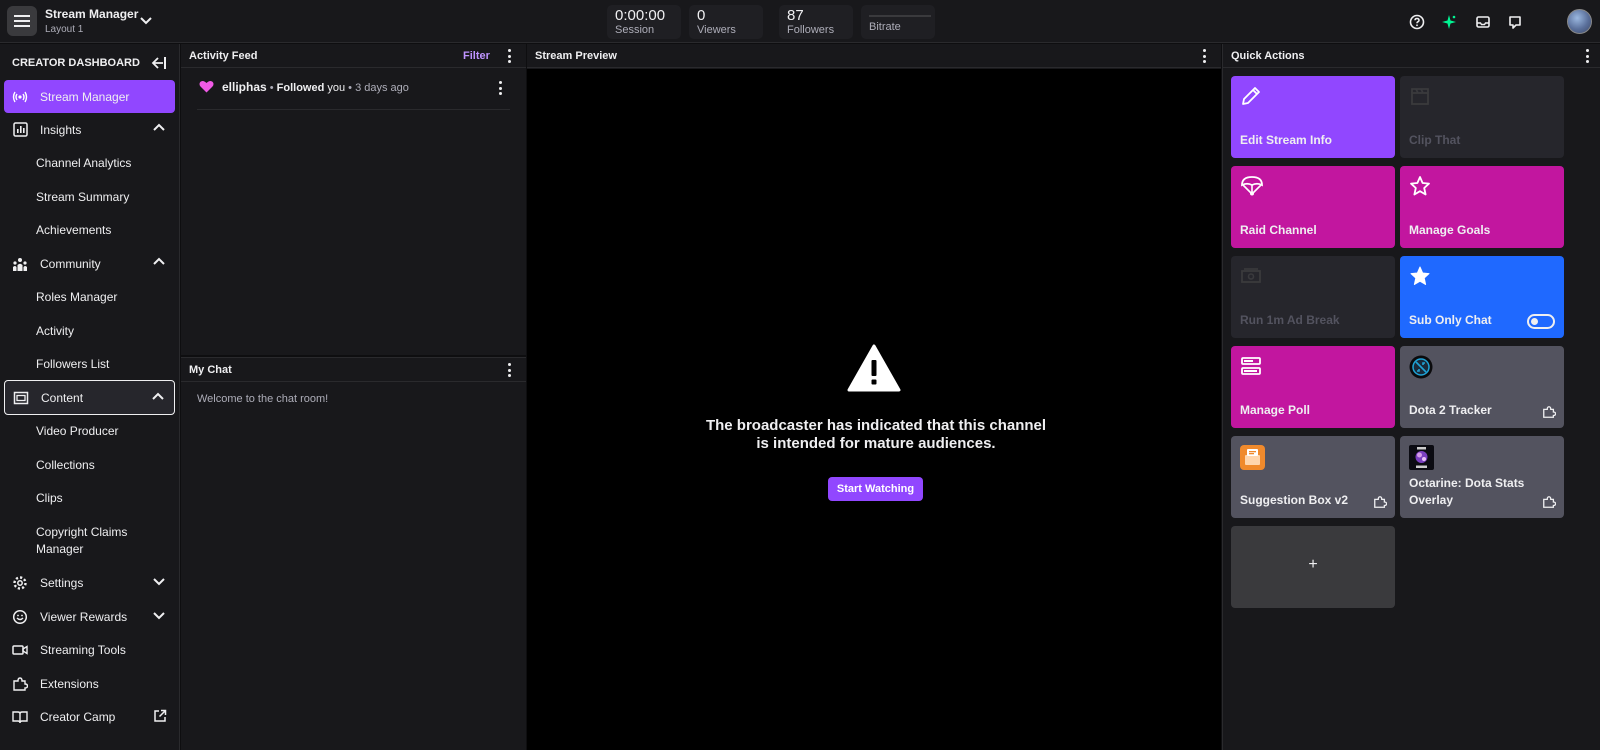 The height and width of the screenshot is (750, 1600). Describe the element at coordinates (91, 14) in the screenshot. I see `app-title: Stream Manager` at that location.